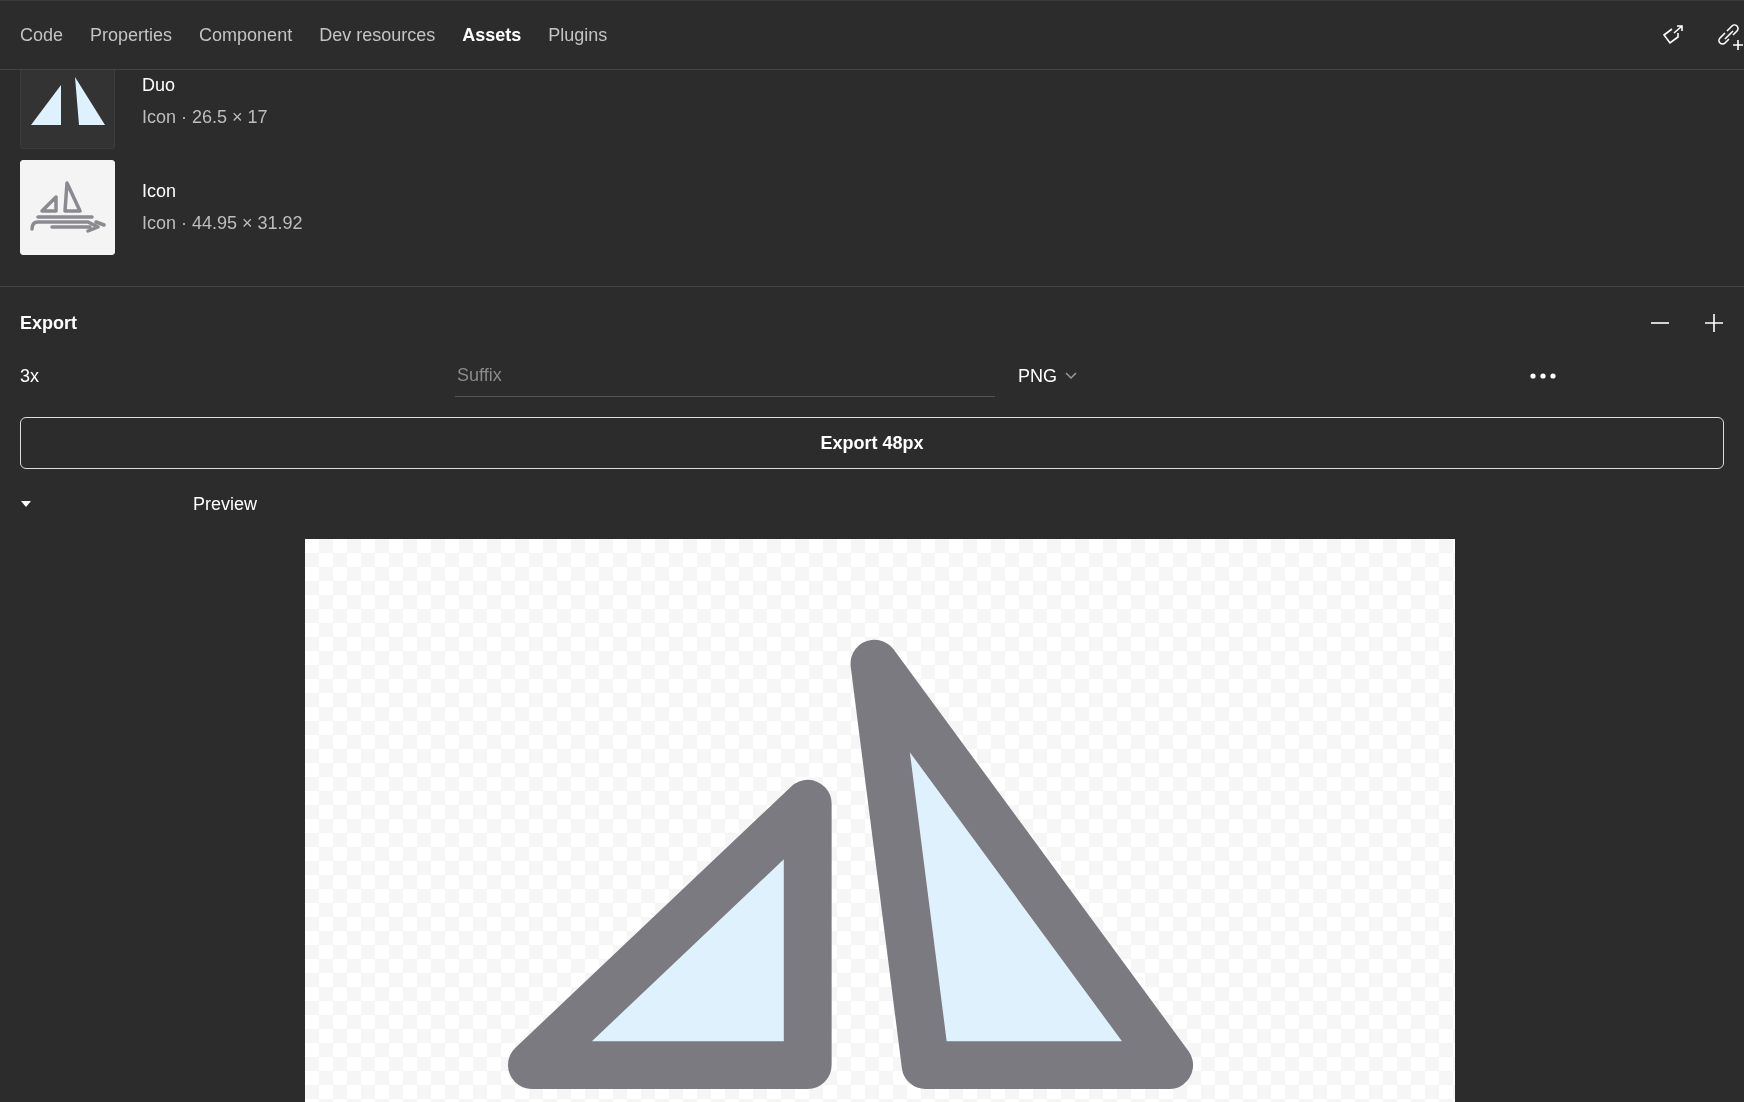 This screenshot has width=1744, height=1102. I want to click on export-button: Export 48px, so click(872, 443).